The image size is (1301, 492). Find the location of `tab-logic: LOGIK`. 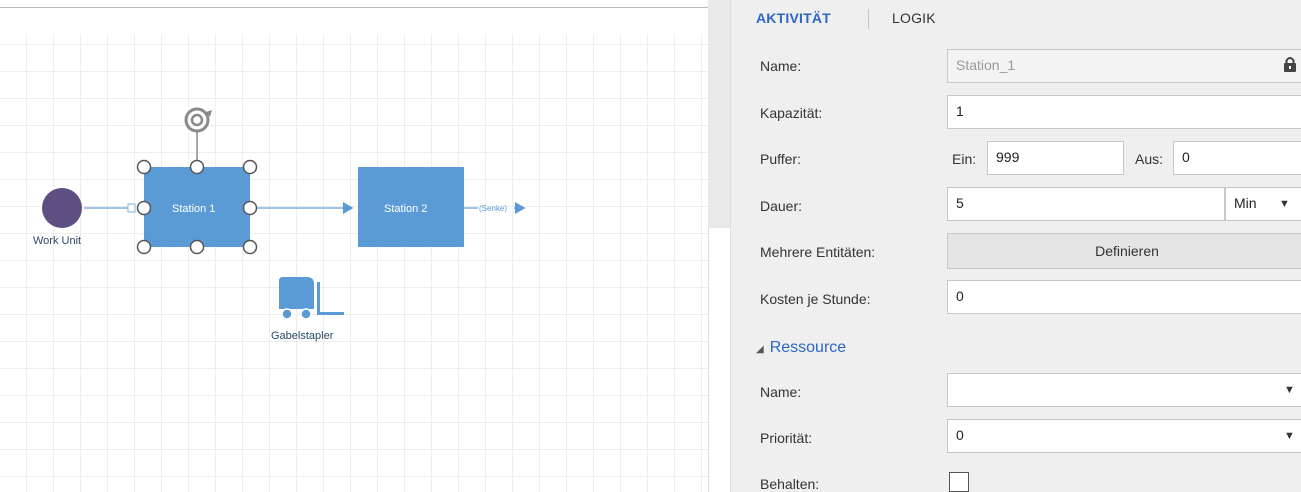

tab-logic: LOGIK is located at coordinates (914, 18).